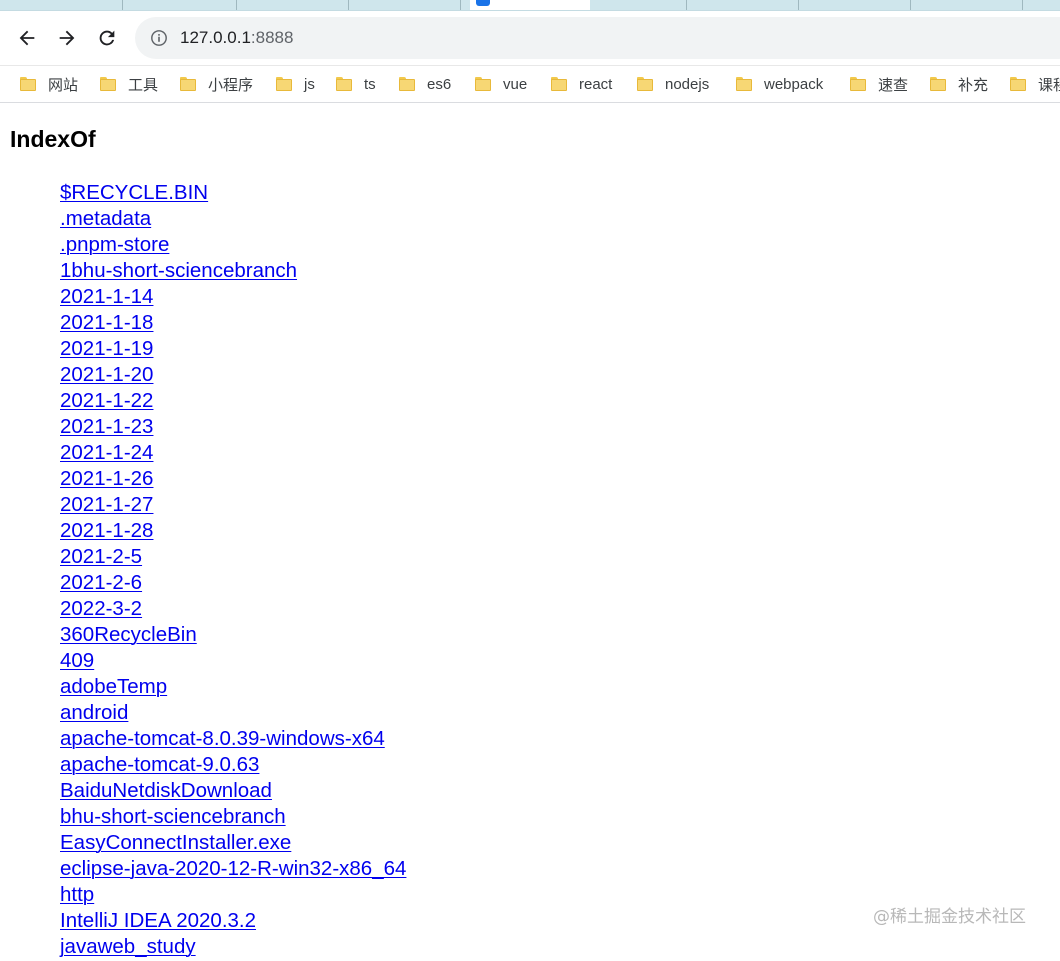  Describe the element at coordinates (295, 84) in the screenshot. I see `bookmark-folder: js` at that location.